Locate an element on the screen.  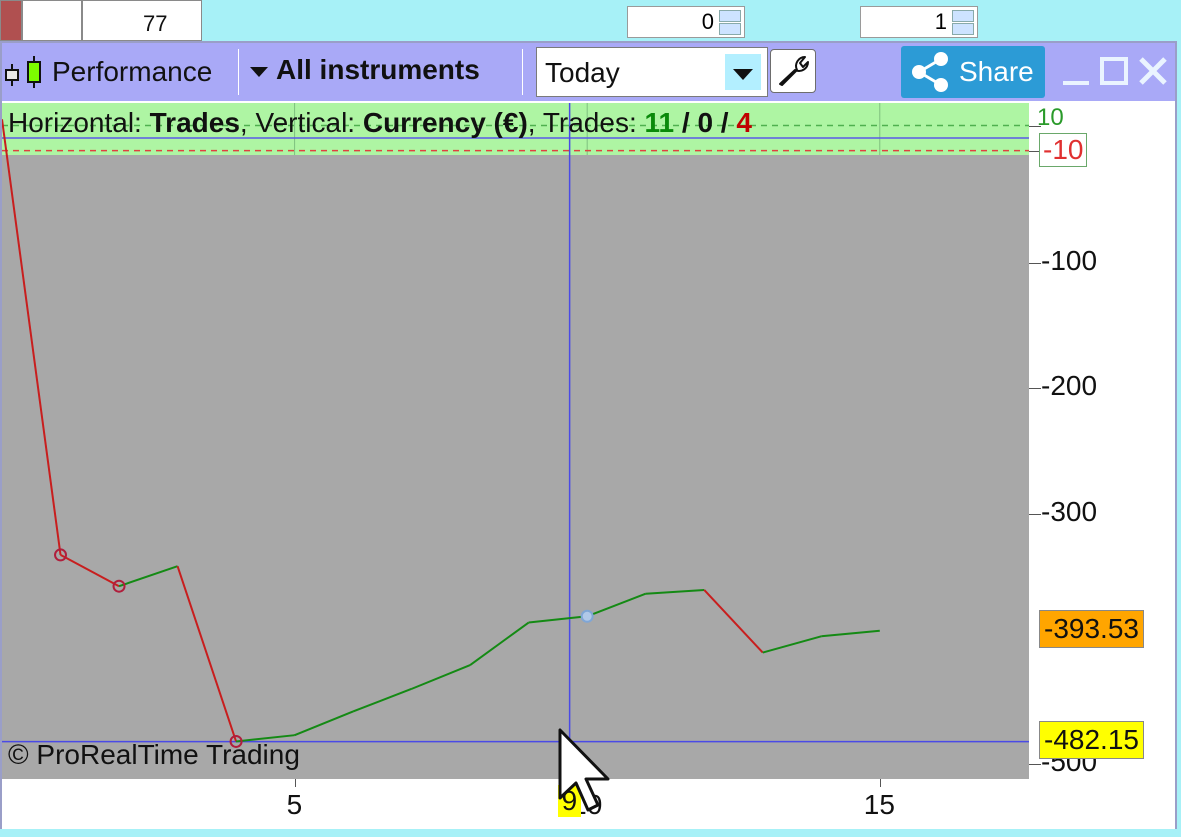
bg-cell-empty is located at coordinates (52, 20).